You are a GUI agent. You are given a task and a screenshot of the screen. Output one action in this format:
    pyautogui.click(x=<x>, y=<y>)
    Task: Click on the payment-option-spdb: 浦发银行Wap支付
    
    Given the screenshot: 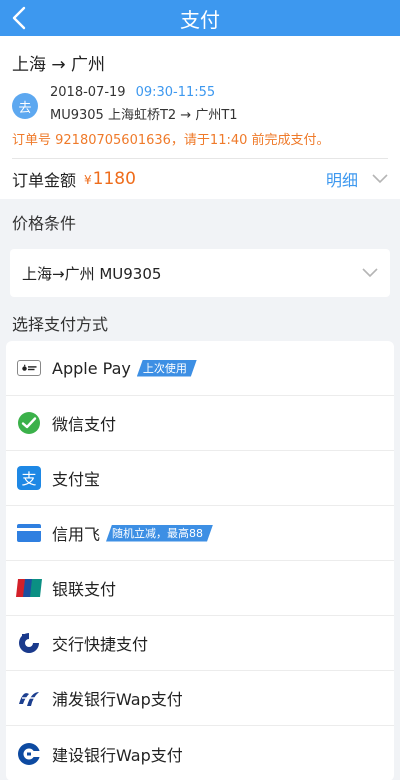 What is the action you would take?
    pyautogui.click(x=200, y=698)
    